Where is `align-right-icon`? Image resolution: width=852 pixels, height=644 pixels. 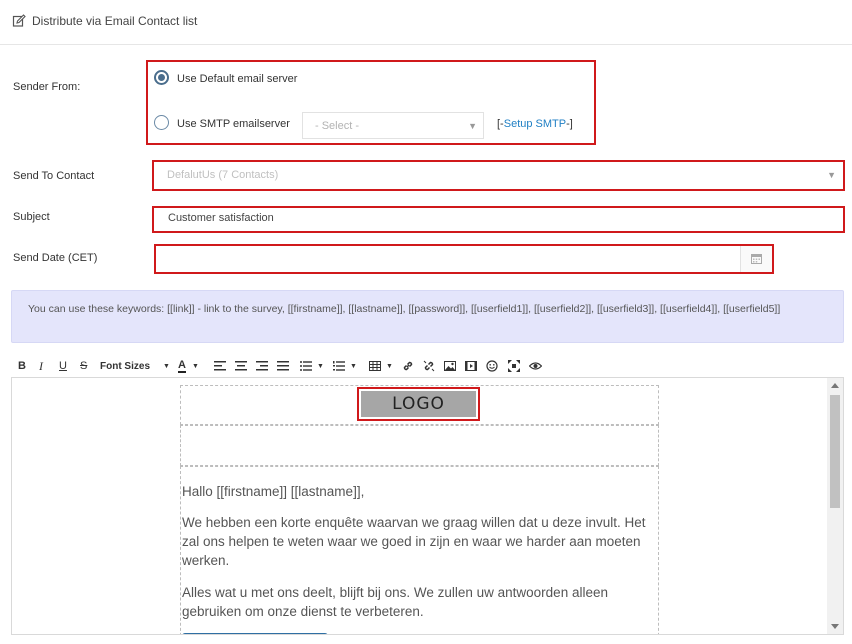 align-right-icon is located at coordinates (262, 366).